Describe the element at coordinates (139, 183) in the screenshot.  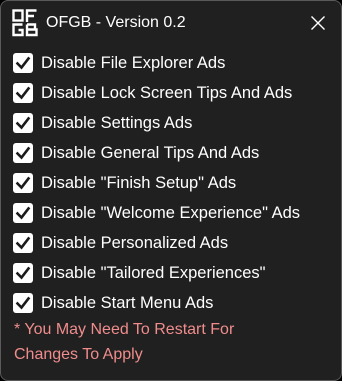
I see `option-label: Disable "Finish Setup" Ads` at that location.